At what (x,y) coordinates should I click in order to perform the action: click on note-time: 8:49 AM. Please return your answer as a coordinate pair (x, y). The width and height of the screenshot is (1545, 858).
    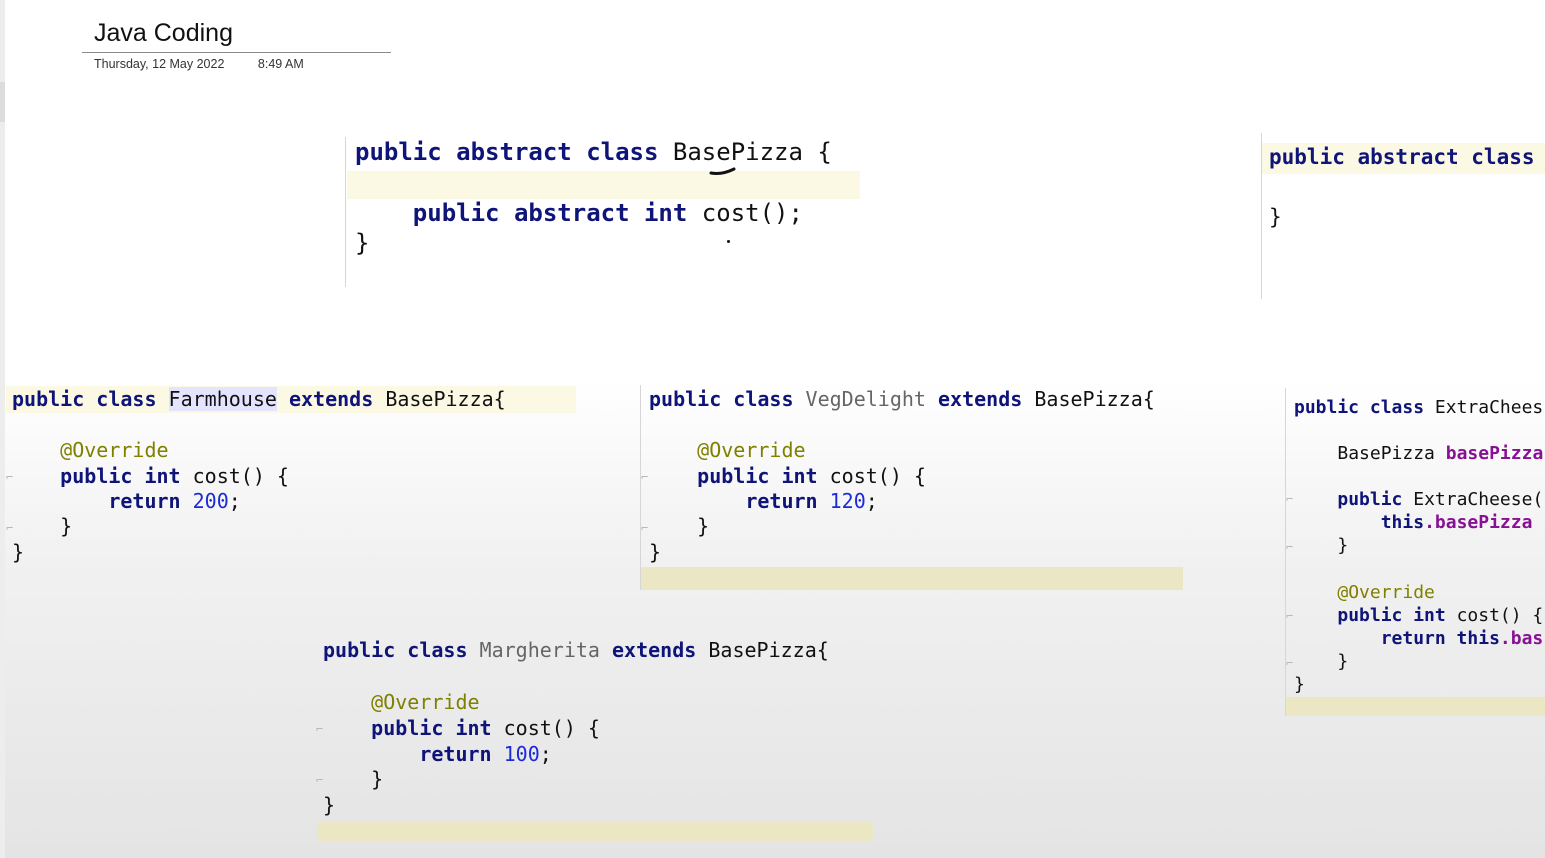
    Looking at the image, I should click on (280, 64).